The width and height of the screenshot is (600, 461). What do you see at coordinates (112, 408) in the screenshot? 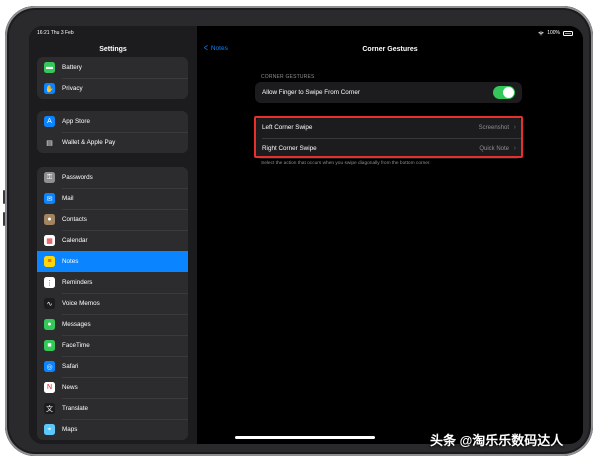
I see `sidebar-item-translate: 文 Translate` at bounding box center [112, 408].